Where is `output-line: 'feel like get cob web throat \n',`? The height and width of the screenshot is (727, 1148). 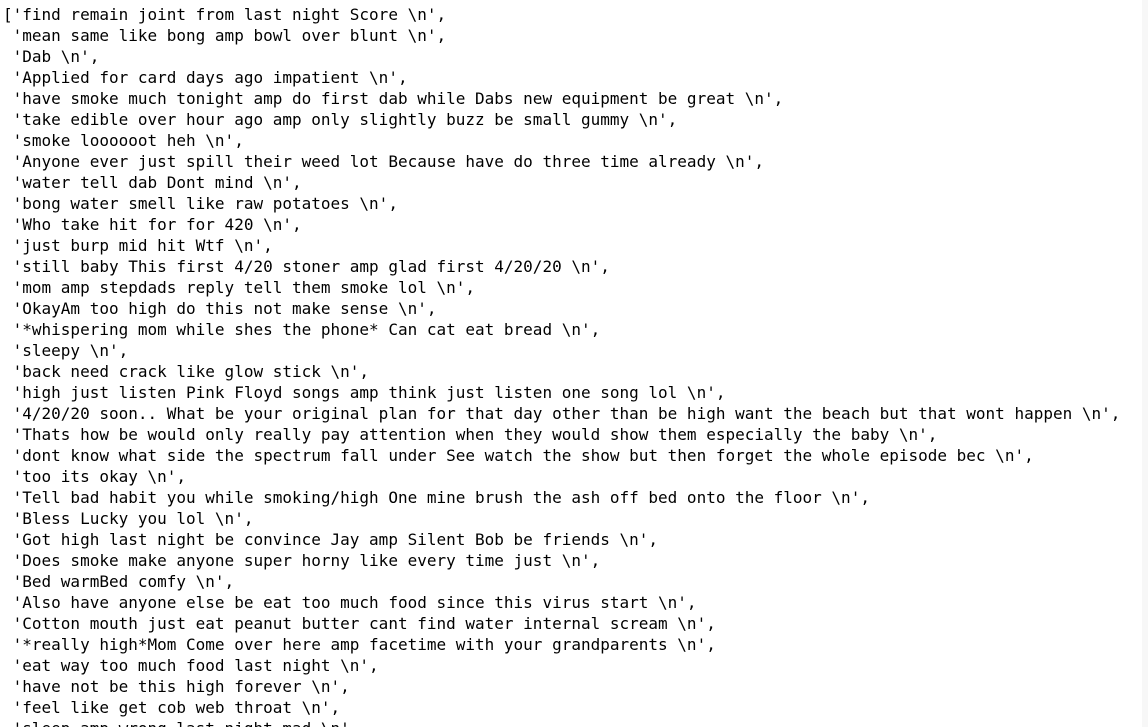 output-line: 'feel like get cob web throat \n', is located at coordinates (172, 707).